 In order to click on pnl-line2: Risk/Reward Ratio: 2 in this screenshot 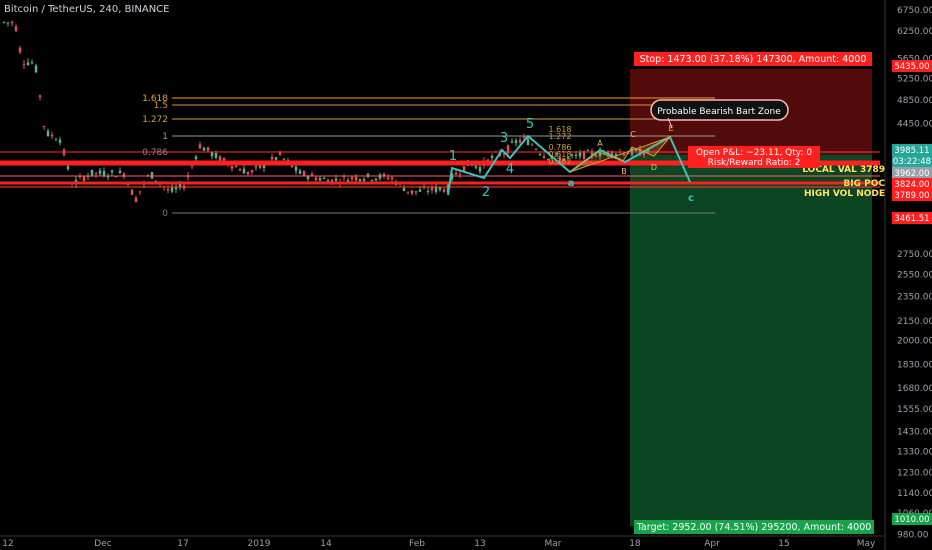, I will do `click(754, 163)`.